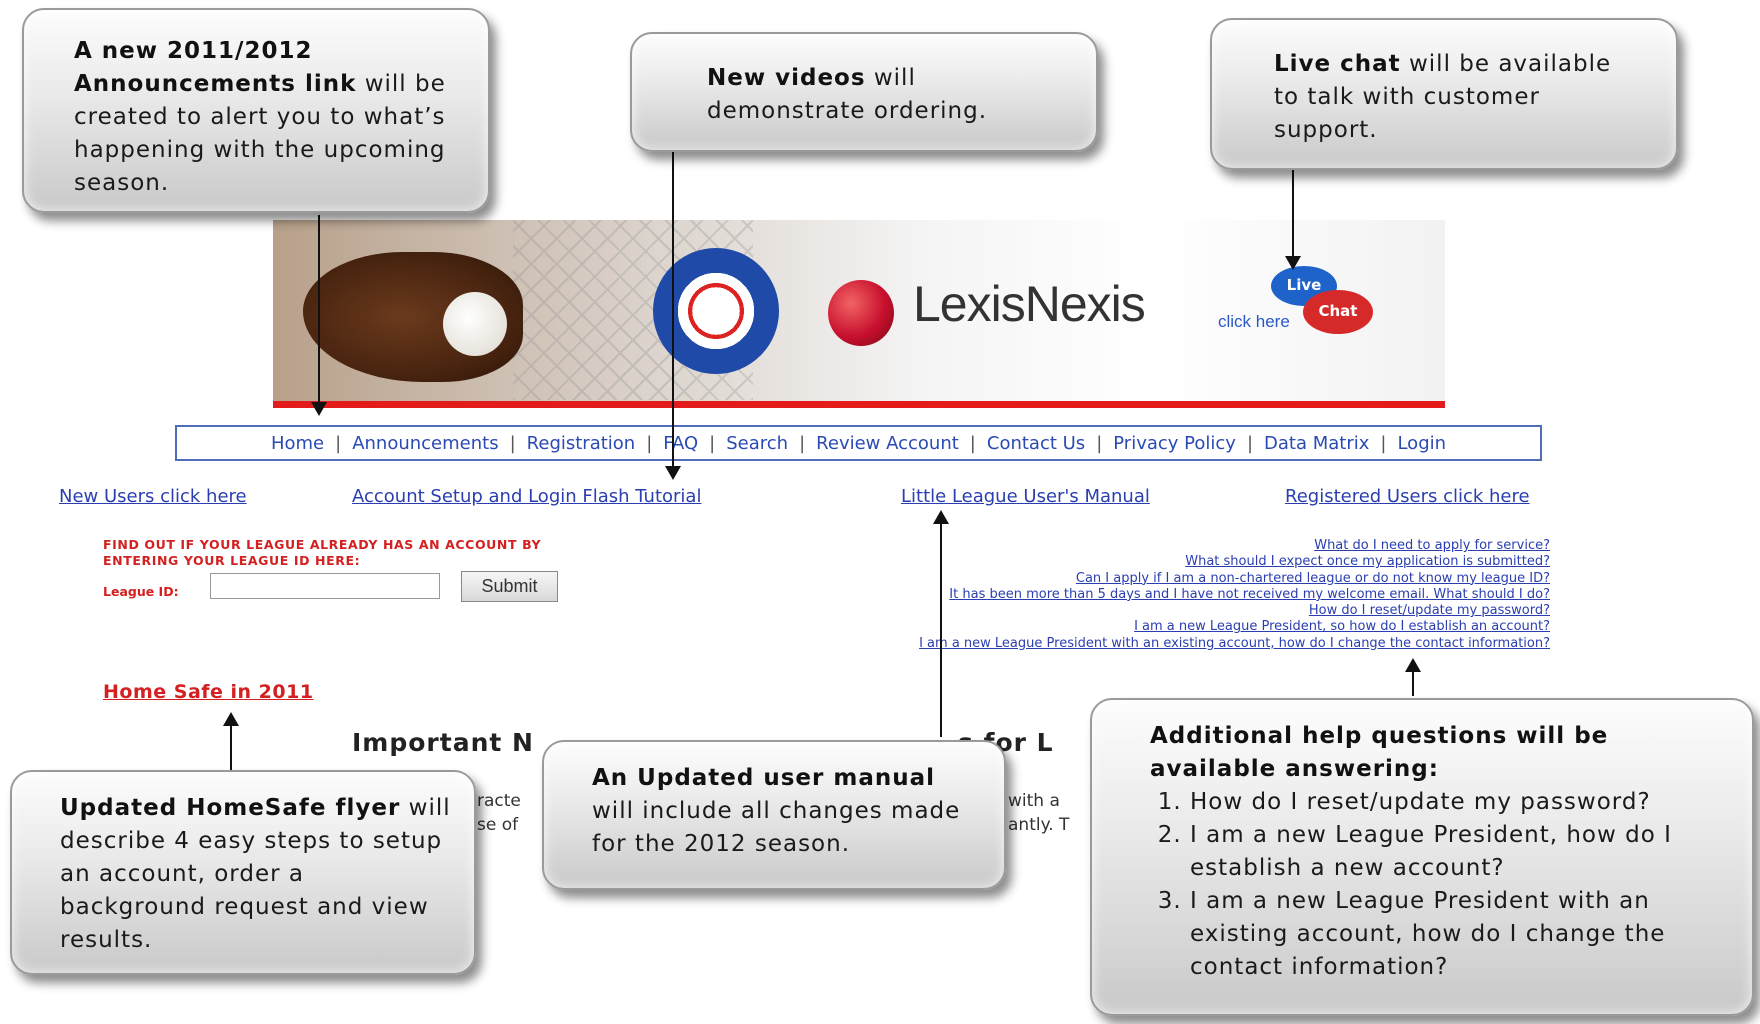 This screenshot has width=1760, height=1024. What do you see at coordinates (1029, 304) in the screenshot?
I see `lexisnexis-wordmark: LexisNexis` at bounding box center [1029, 304].